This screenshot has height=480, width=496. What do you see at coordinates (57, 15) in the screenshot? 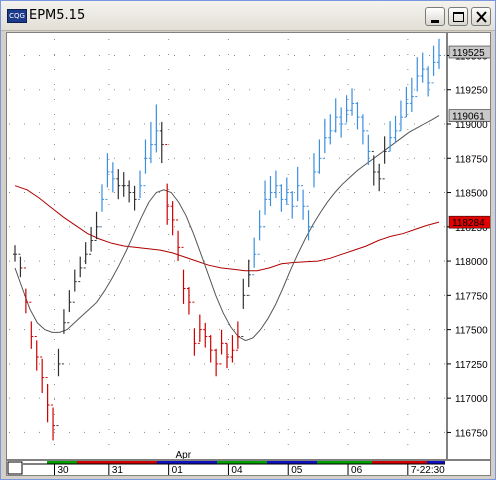
I see `window-title: EPM5.15` at bounding box center [57, 15].